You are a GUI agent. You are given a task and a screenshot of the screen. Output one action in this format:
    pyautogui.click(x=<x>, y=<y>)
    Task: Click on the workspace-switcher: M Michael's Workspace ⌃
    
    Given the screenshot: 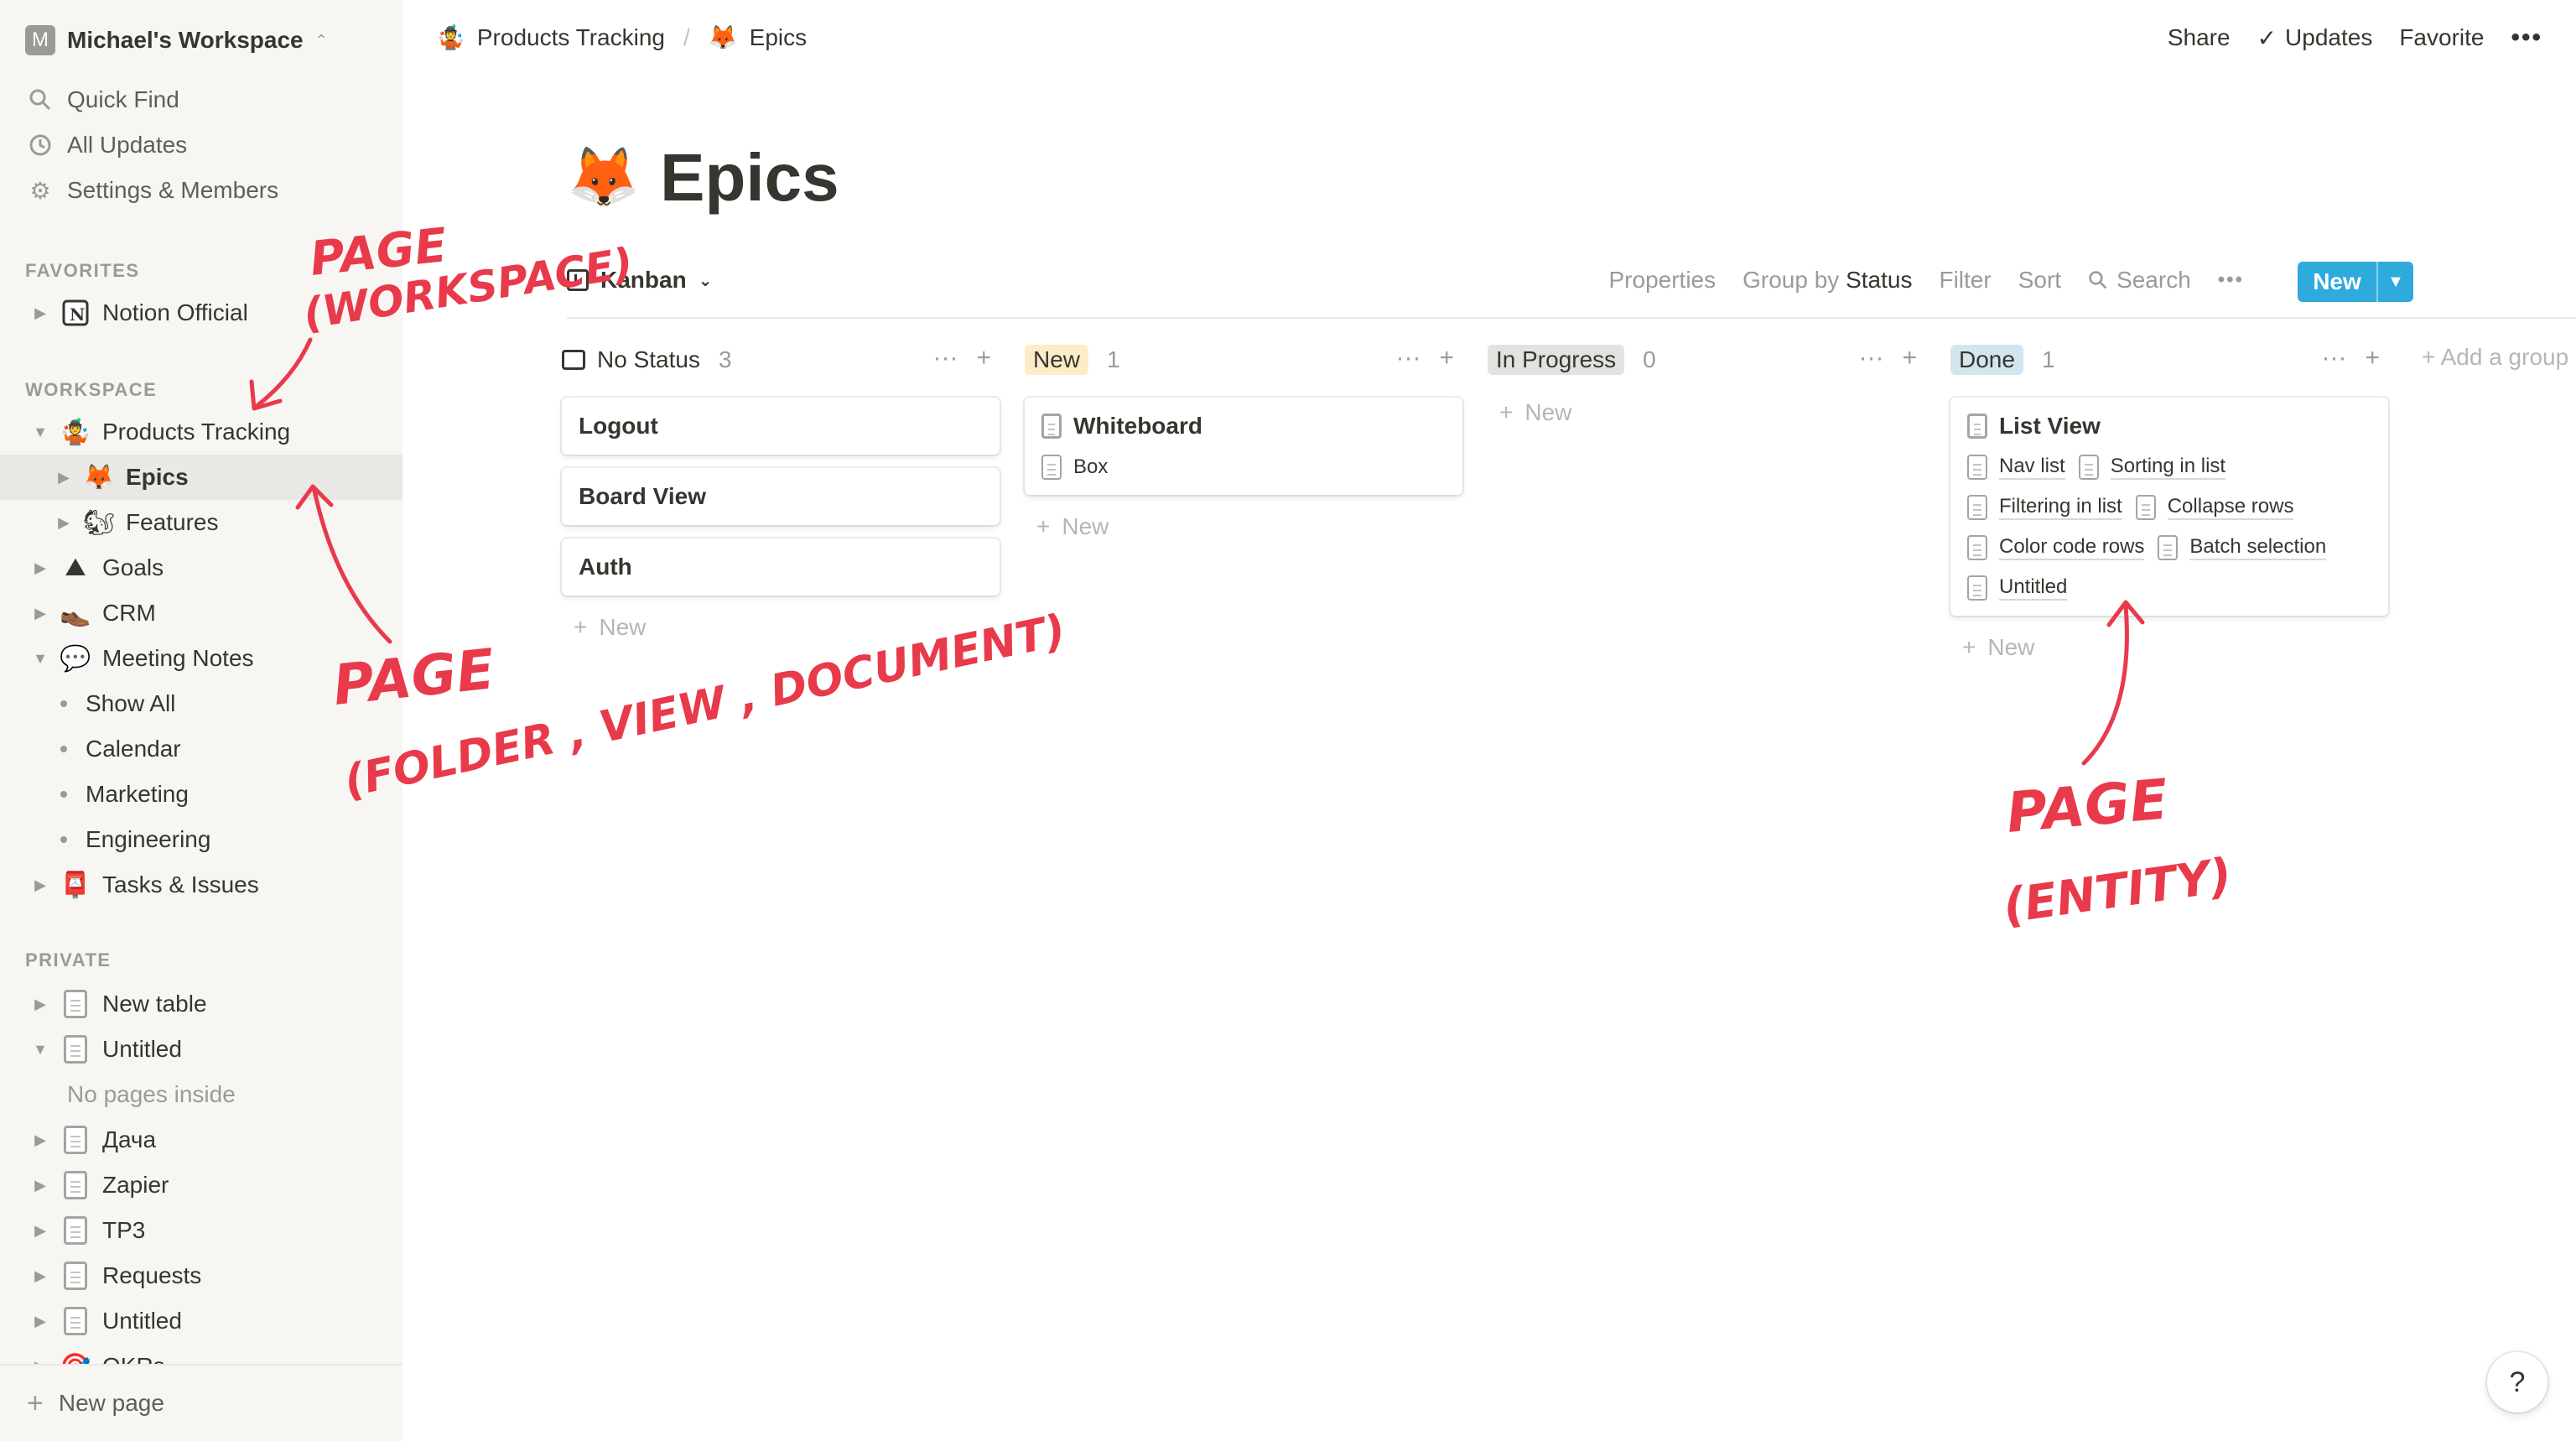 What is the action you would take?
    pyautogui.click(x=176, y=40)
    